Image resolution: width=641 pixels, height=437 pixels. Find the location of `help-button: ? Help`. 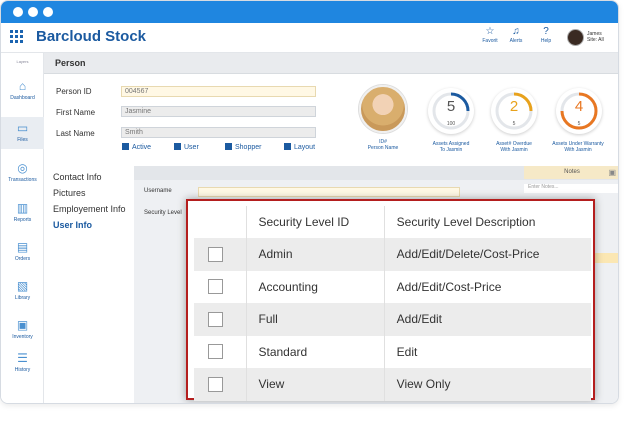

help-button: ? Help is located at coordinates (546, 35).